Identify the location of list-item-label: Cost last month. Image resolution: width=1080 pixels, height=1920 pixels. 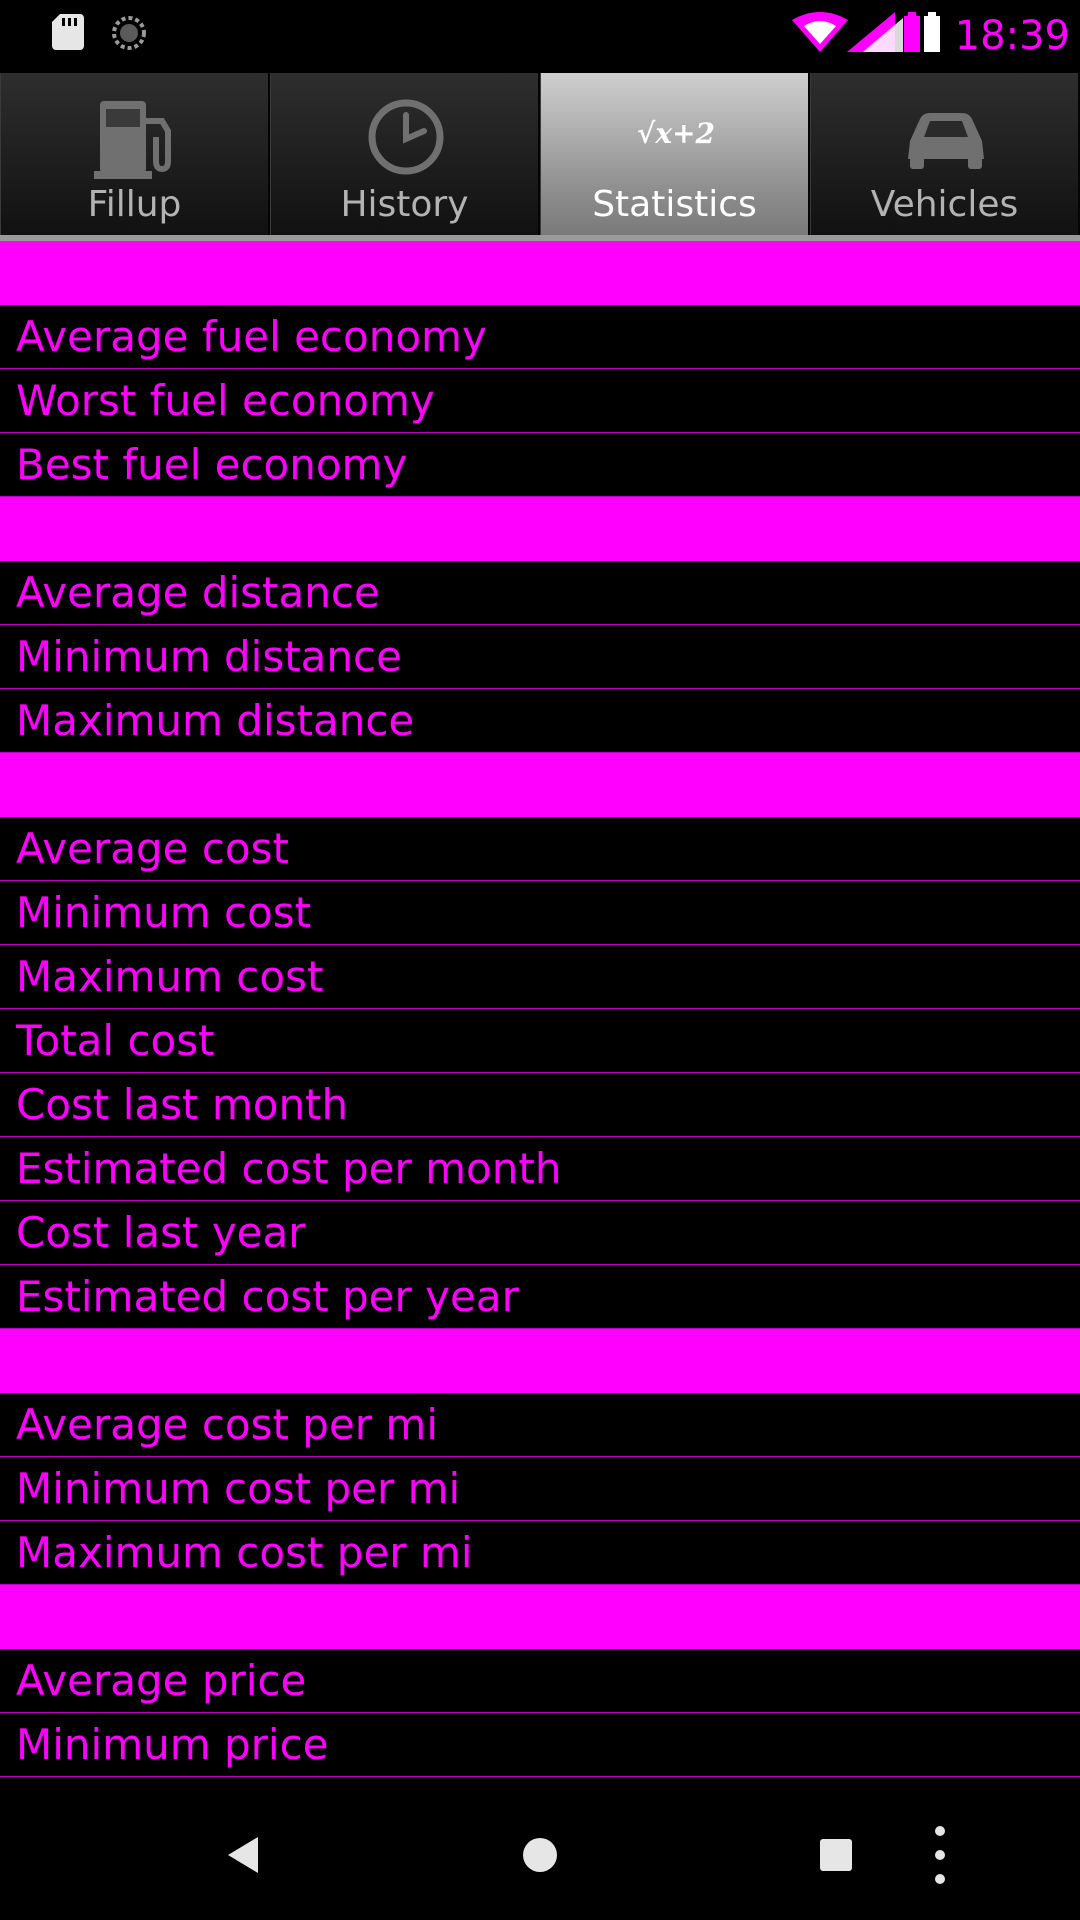
(182, 1104).